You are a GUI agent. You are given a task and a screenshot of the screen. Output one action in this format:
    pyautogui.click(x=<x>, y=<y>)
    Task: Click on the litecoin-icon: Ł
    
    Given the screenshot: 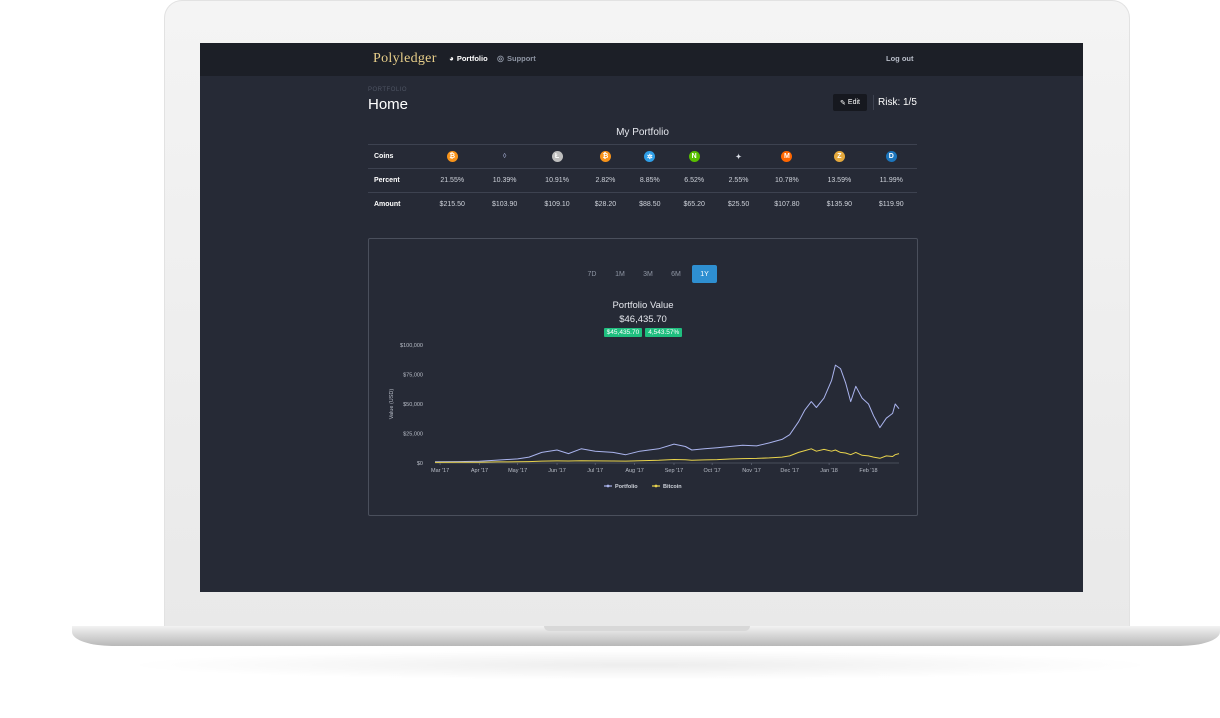 What is the action you would take?
    pyautogui.click(x=557, y=156)
    